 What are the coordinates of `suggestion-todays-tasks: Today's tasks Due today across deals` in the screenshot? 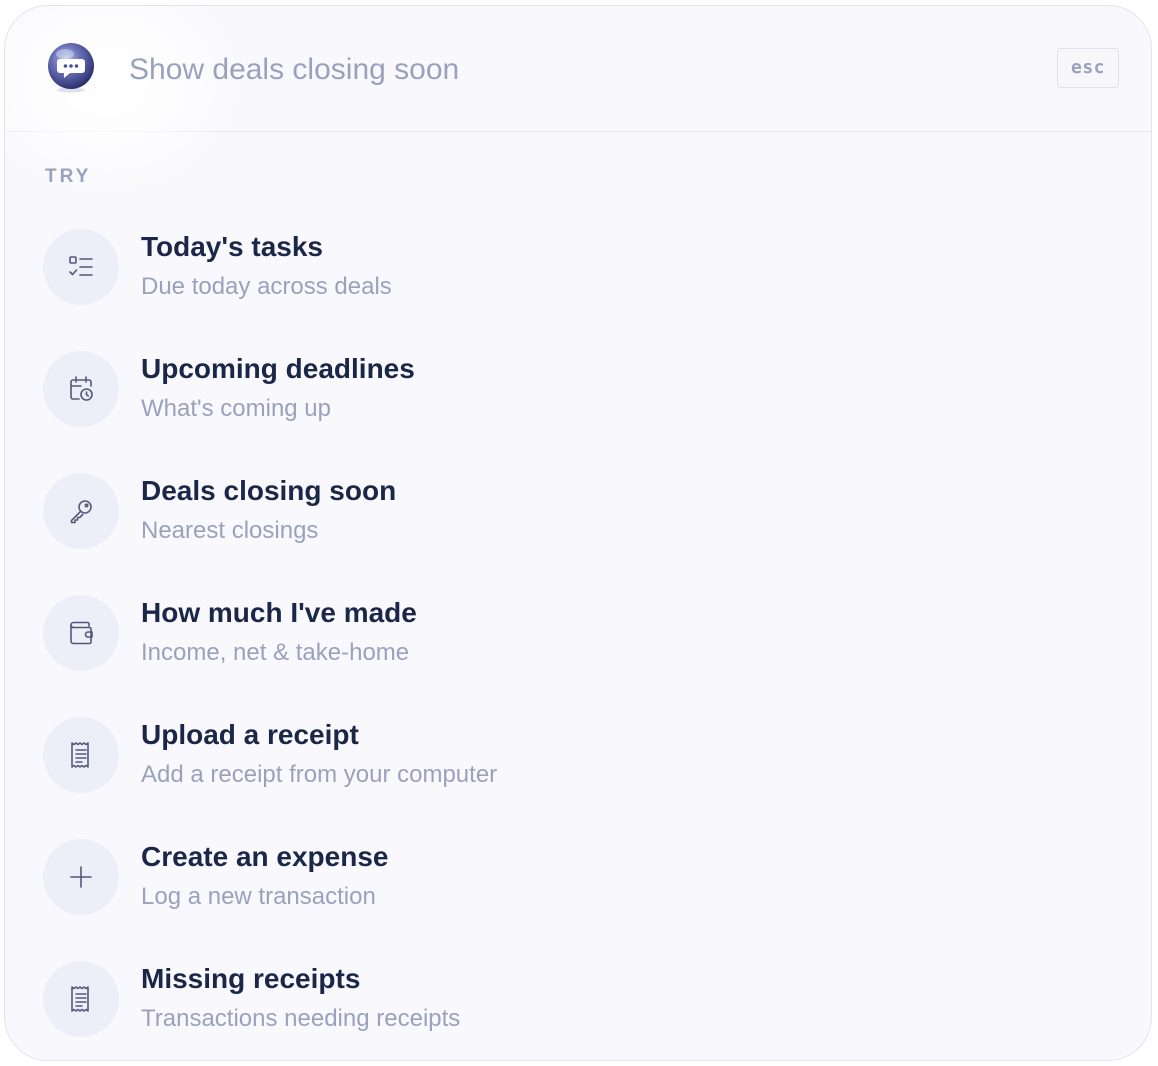 It's located at (581, 282).